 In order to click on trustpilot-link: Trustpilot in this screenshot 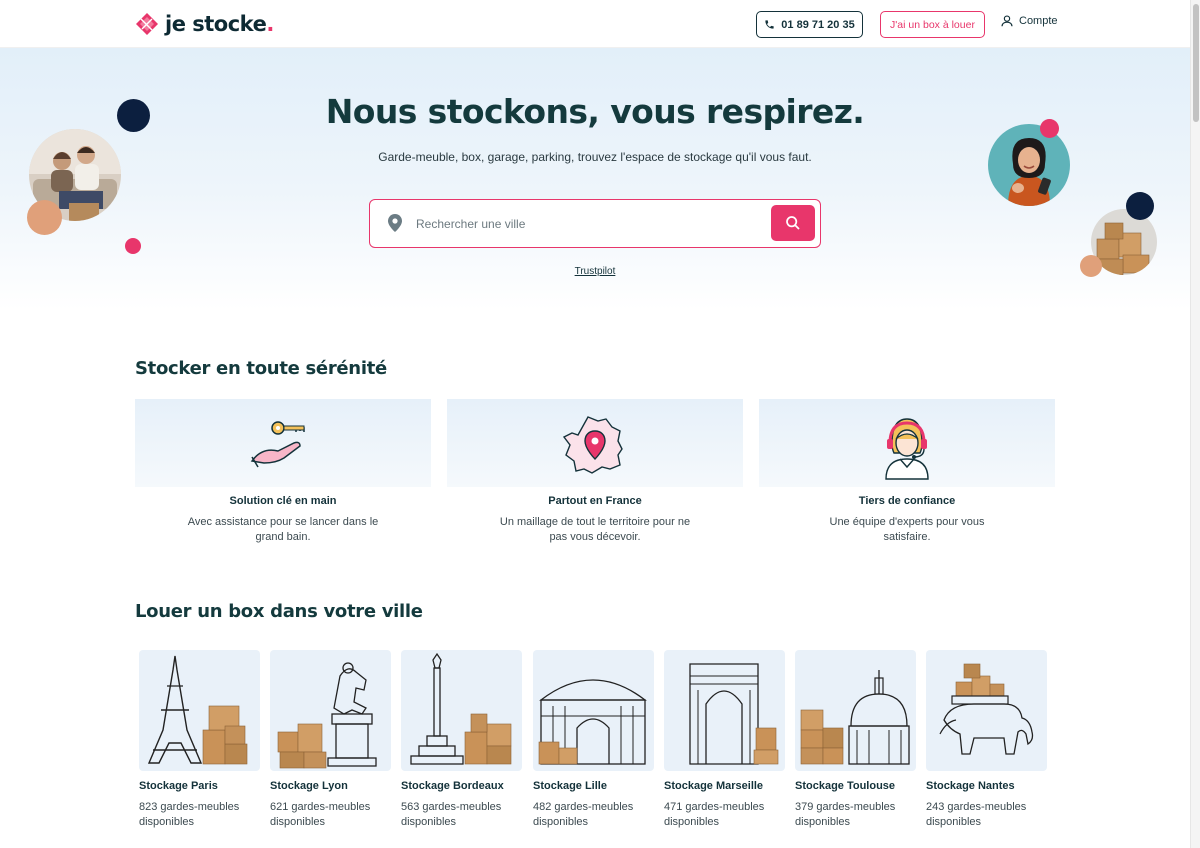, I will do `click(595, 271)`.